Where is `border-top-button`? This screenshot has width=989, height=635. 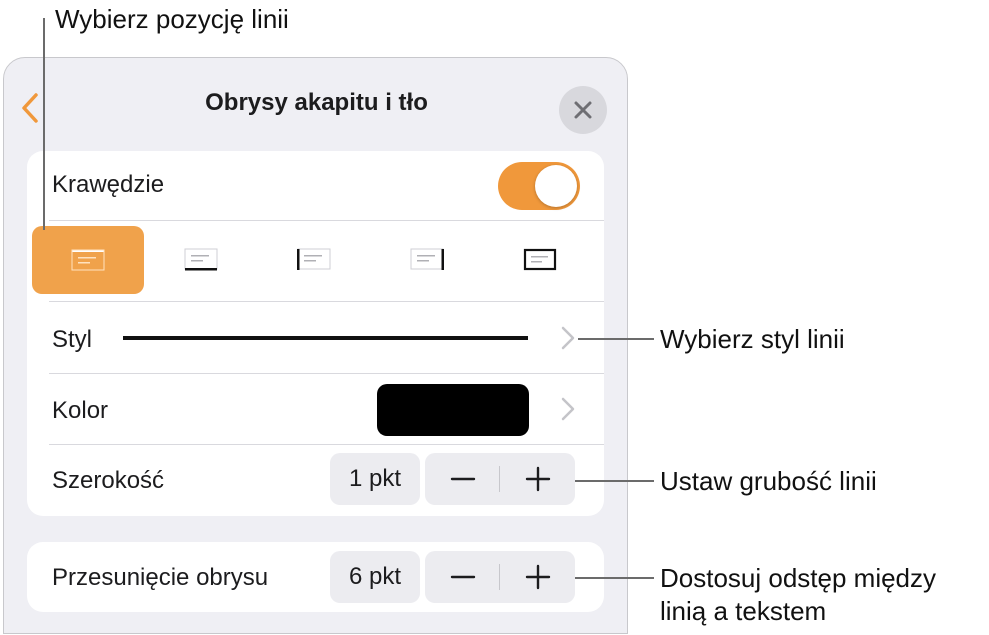 border-top-button is located at coordinates (88, 260).